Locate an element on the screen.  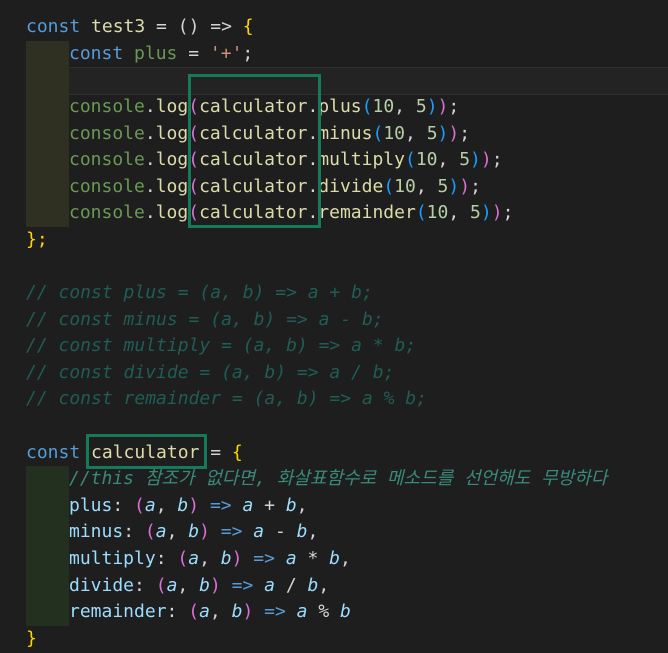
current-line-highlight is located at coordinates (347, 81).